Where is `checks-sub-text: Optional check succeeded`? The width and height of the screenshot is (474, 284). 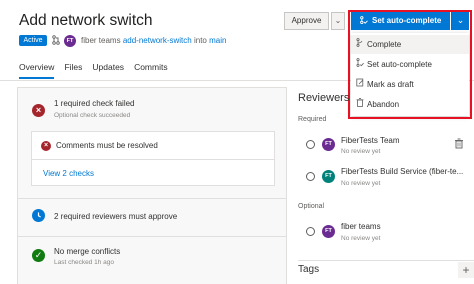 checks-sub-text: Optional check succeeded is located at coordinates (92, 115).